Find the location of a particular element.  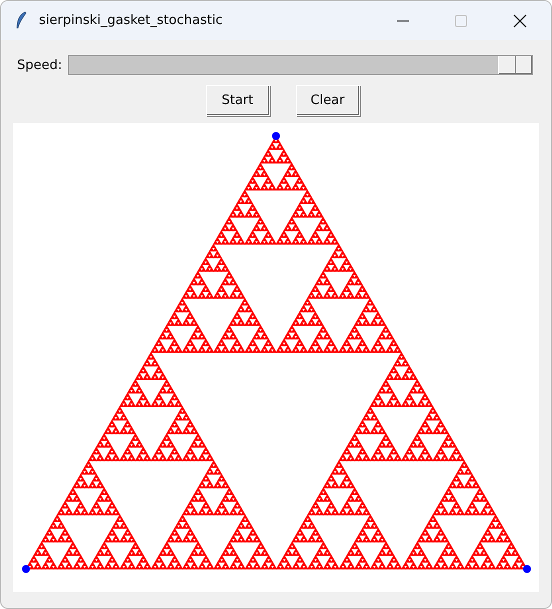

speed-slider is located at coordinates (300, 65).